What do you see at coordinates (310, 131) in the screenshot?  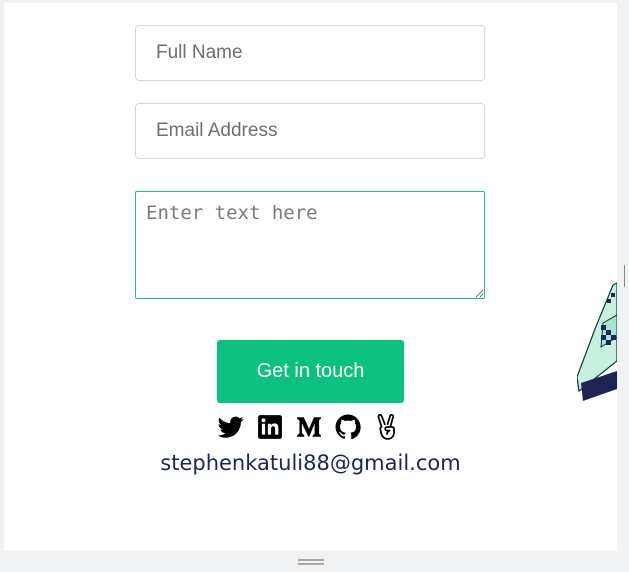 I see `email-address-input` at bounding box center [310, 131].